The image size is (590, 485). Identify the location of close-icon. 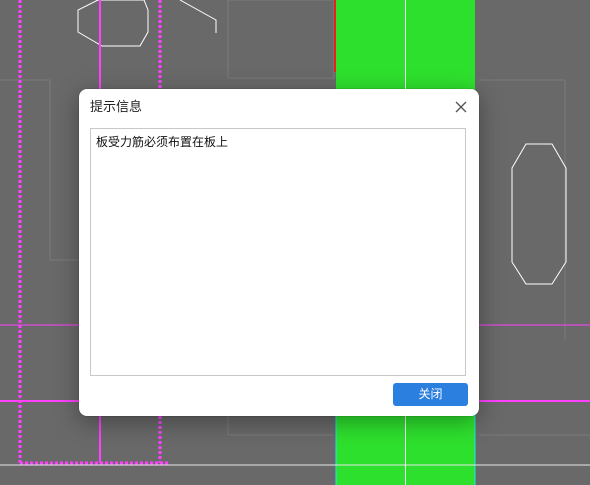
(461, 107).